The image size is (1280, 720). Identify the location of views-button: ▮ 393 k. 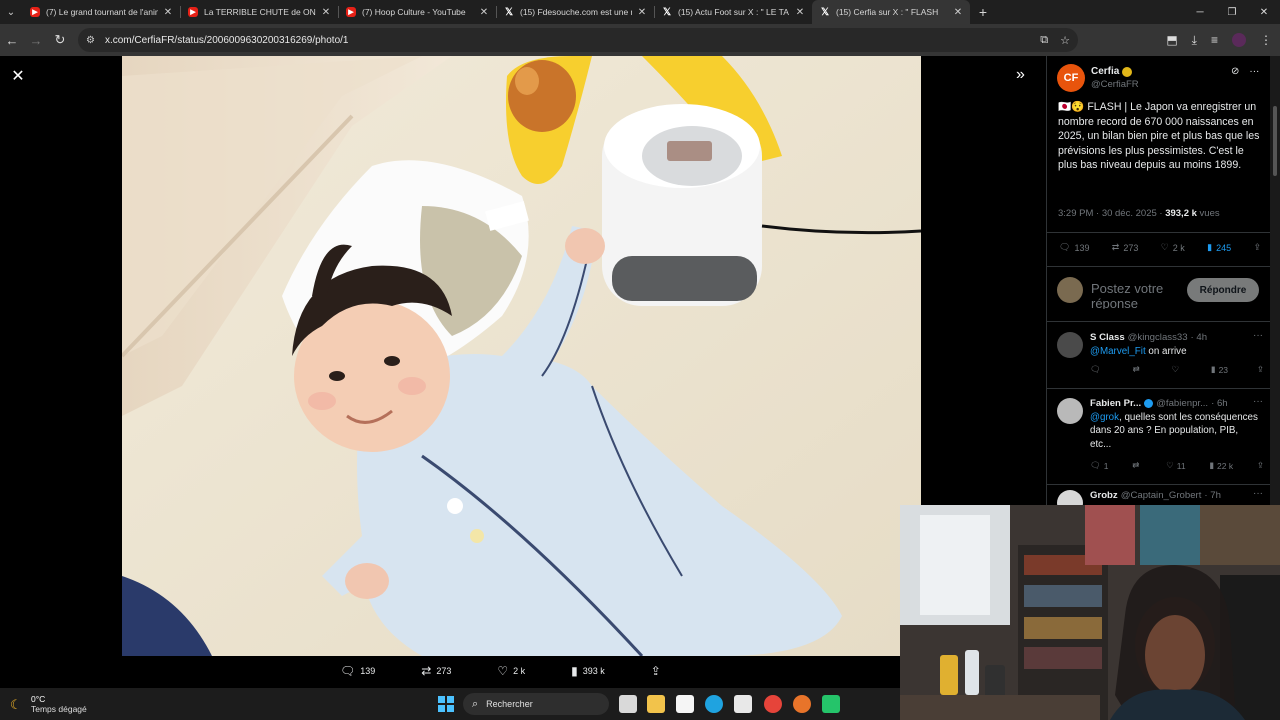
(588, 671).